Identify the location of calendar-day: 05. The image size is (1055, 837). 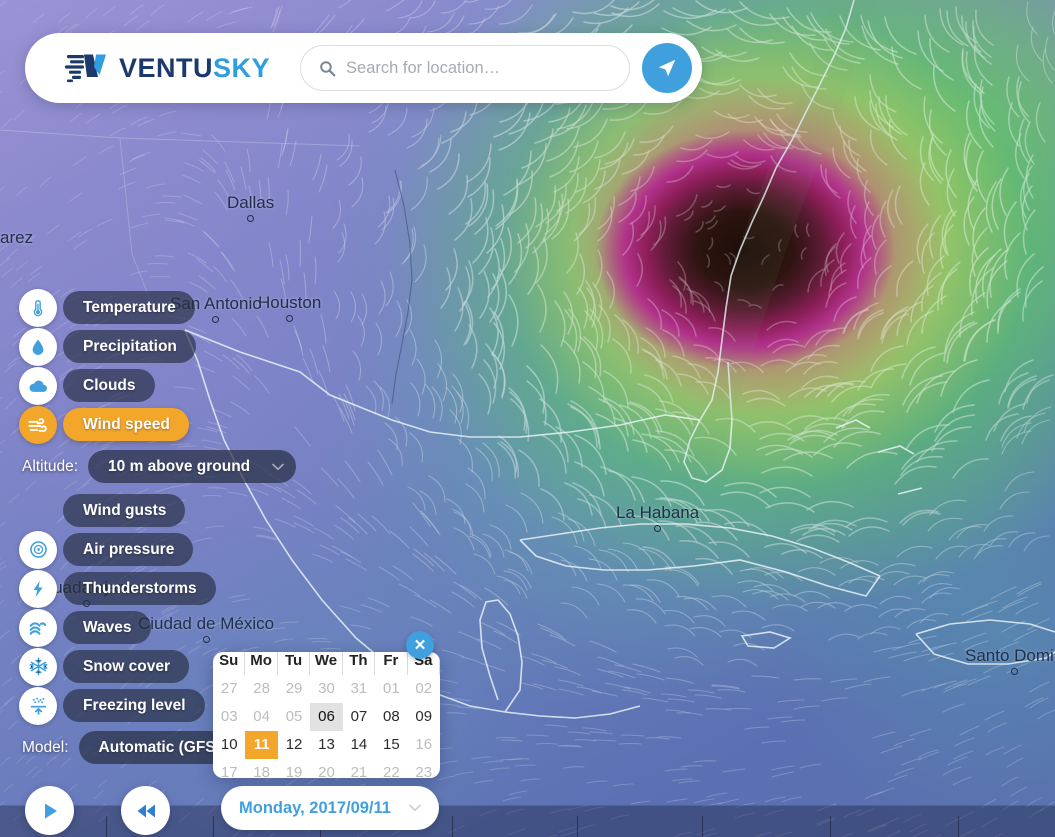
(294, 717).